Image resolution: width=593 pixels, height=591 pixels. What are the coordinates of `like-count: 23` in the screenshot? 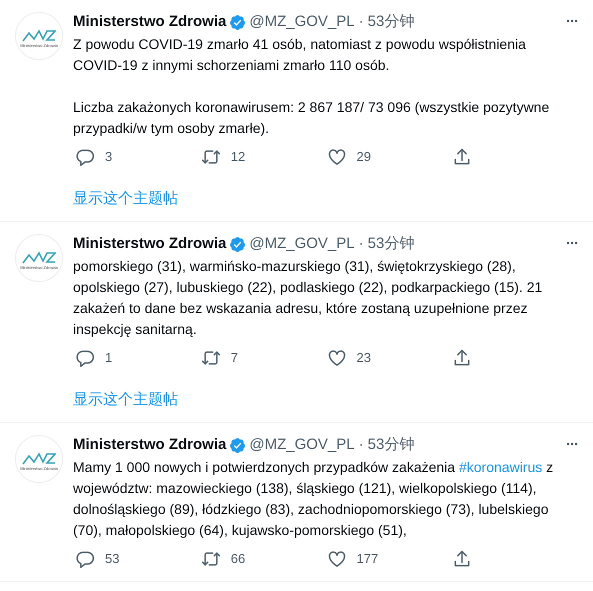 It's located at (363, 358).